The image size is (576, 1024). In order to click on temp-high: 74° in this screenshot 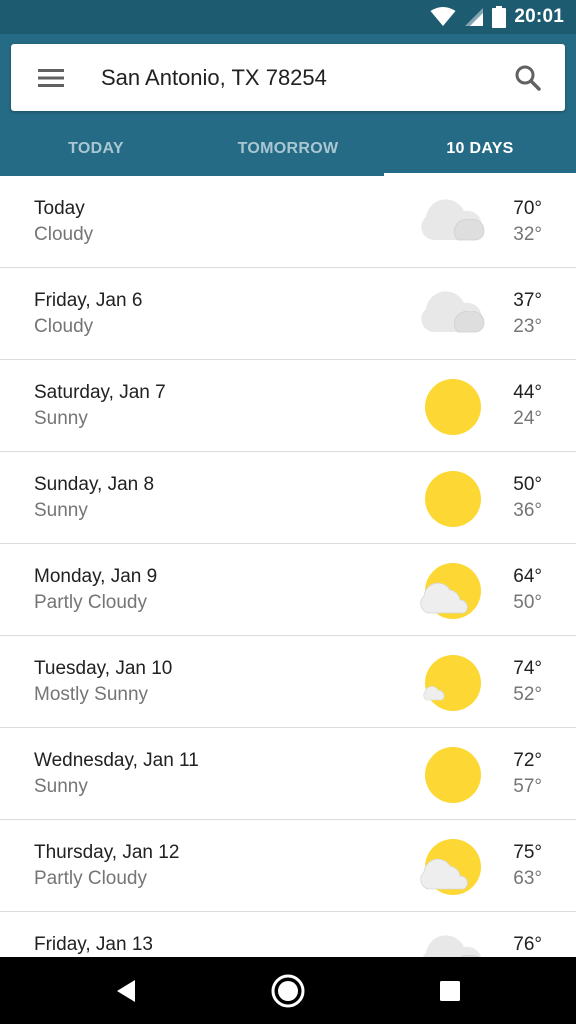, I will do `click(527, 668)`.